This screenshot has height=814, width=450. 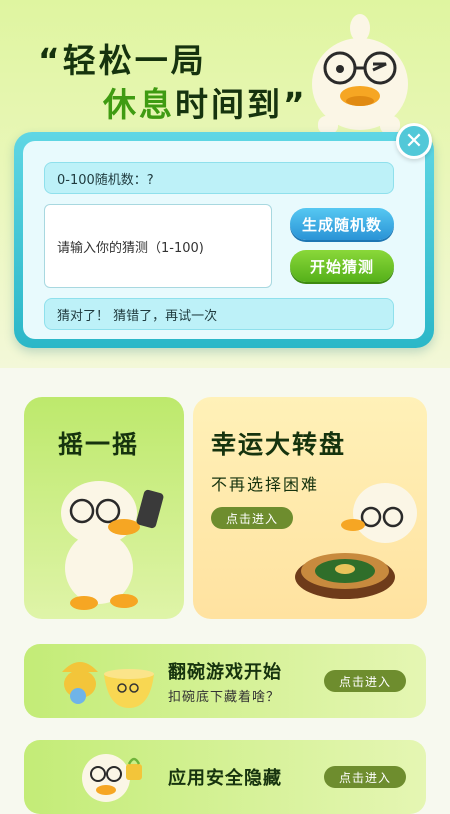 I want to click on lucky-wheel-title: 幸运大转盘, so click(x=279, y=444).